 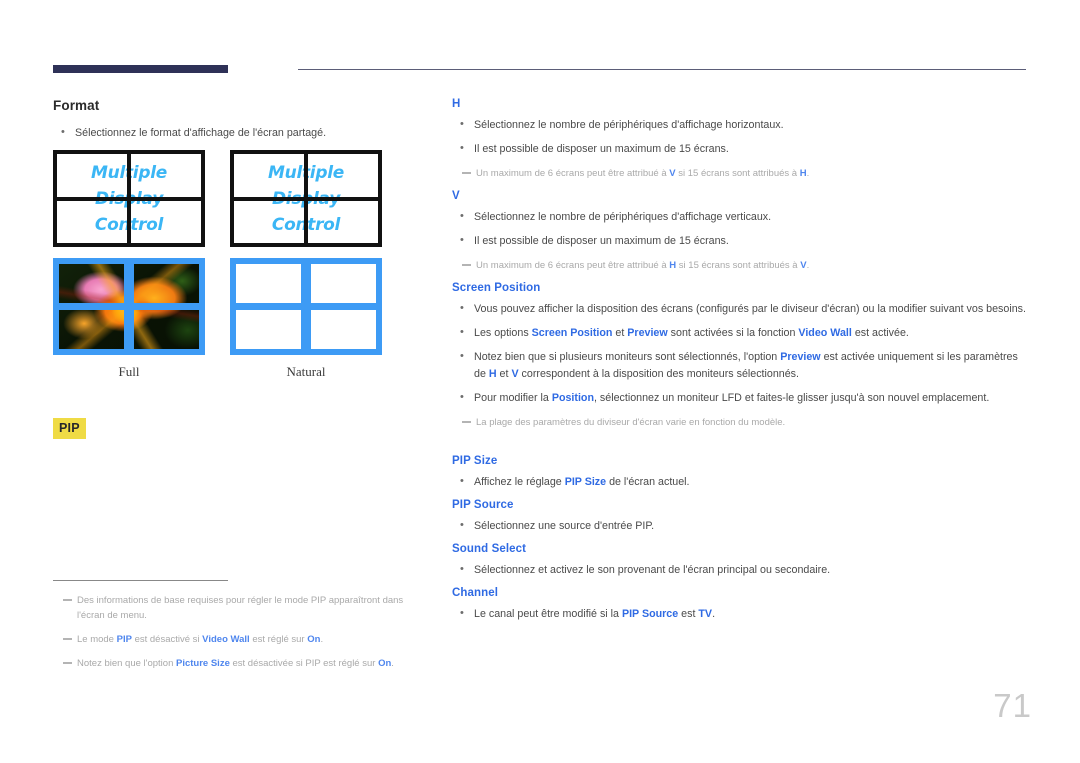 I want to click on heading-v: V, so click(x=456, y=196).